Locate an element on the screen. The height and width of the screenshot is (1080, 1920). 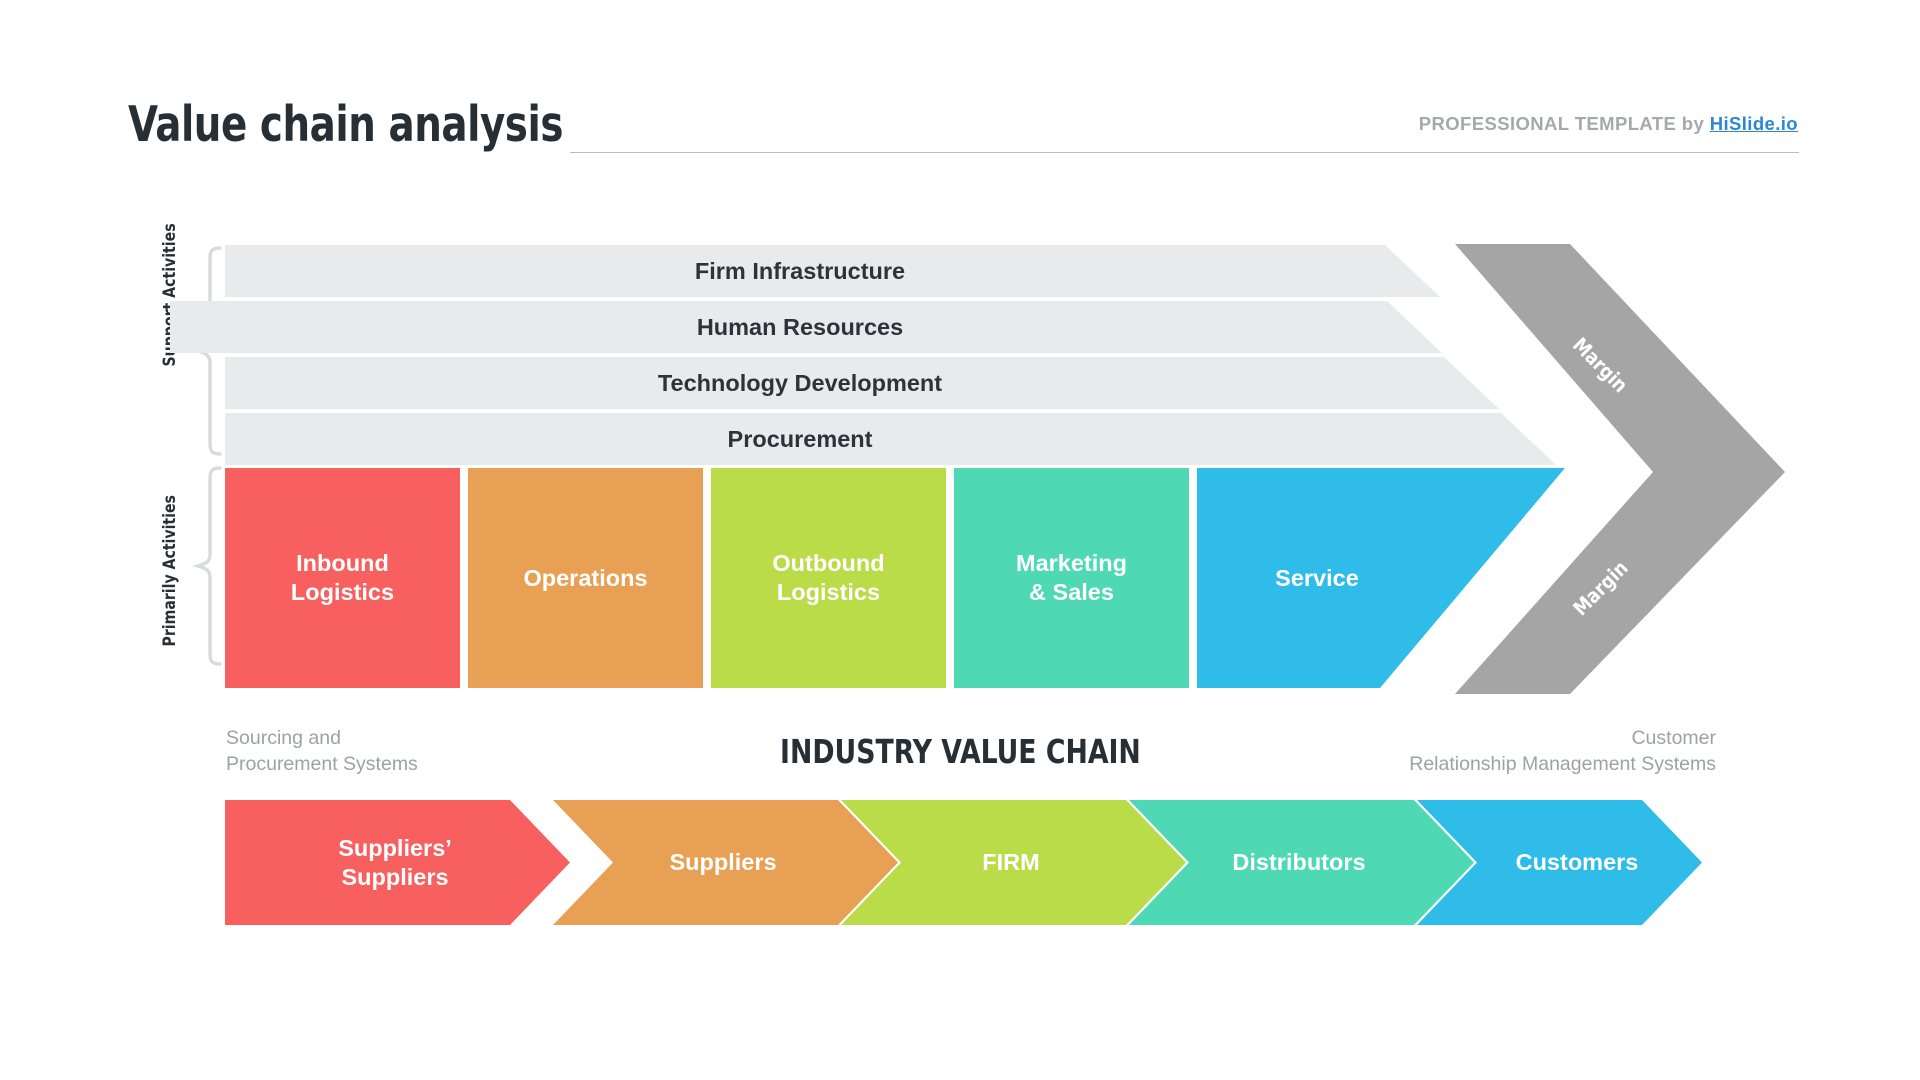
support-row: Human Resources is located at coordinates (877, 327).